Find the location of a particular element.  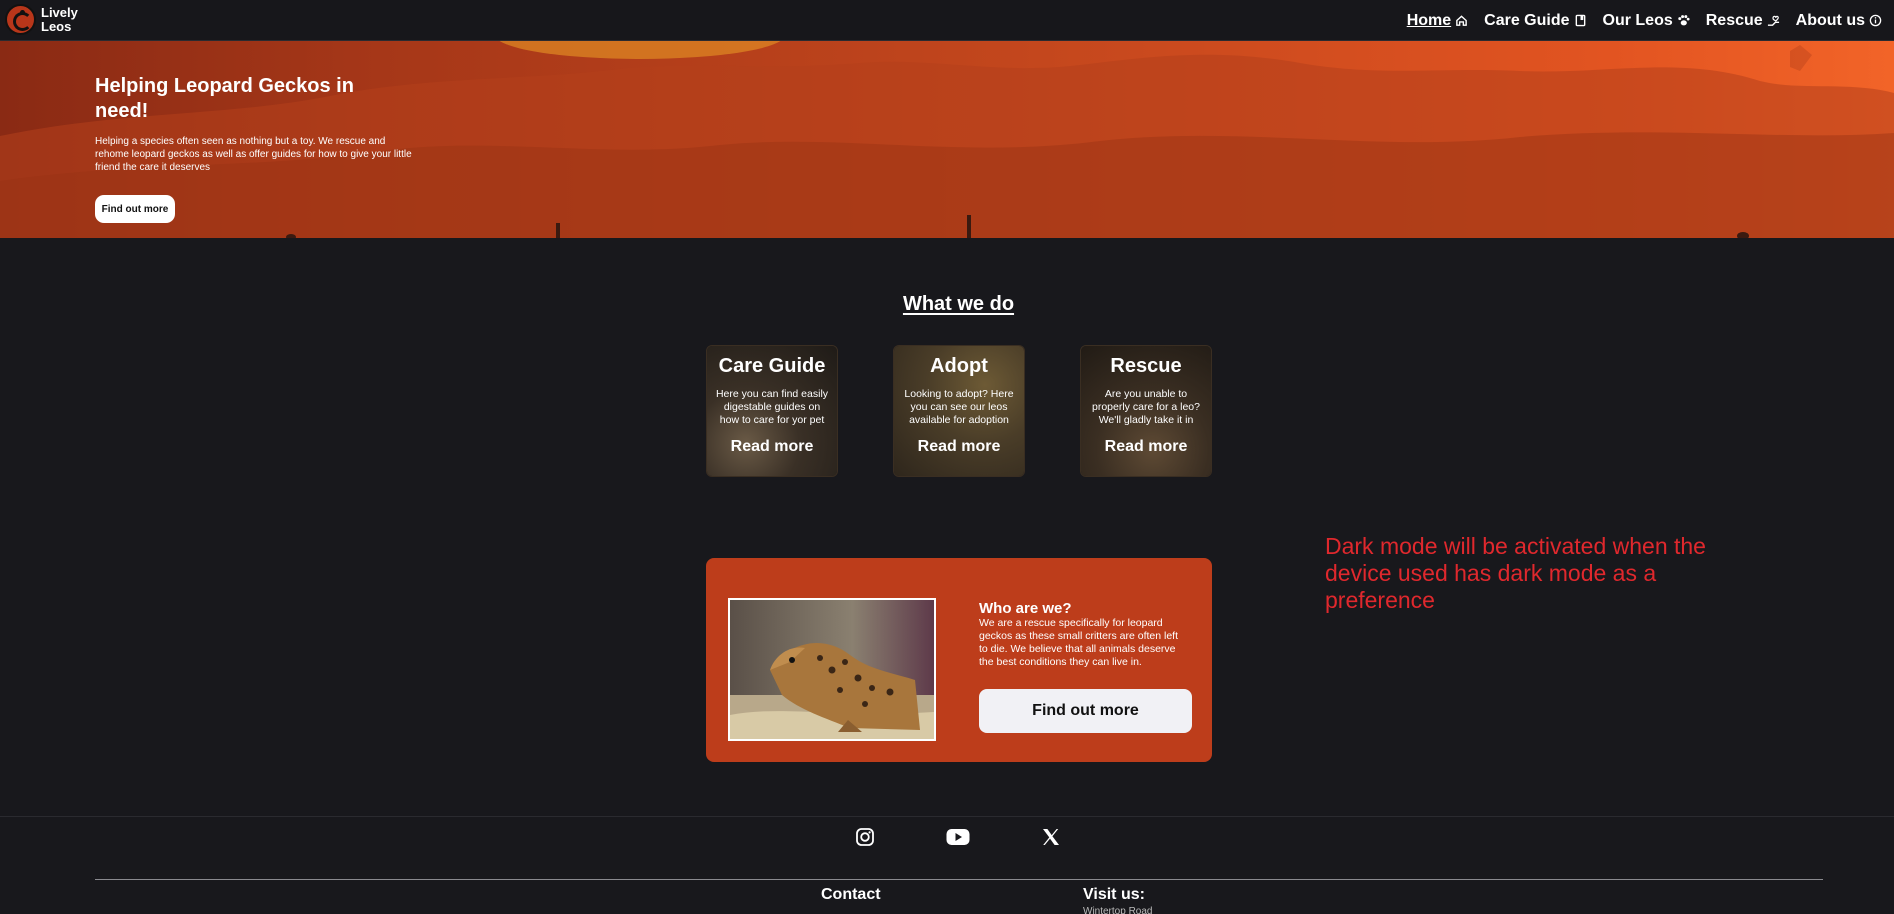

x-icon is located at coordinates (1051, 837).